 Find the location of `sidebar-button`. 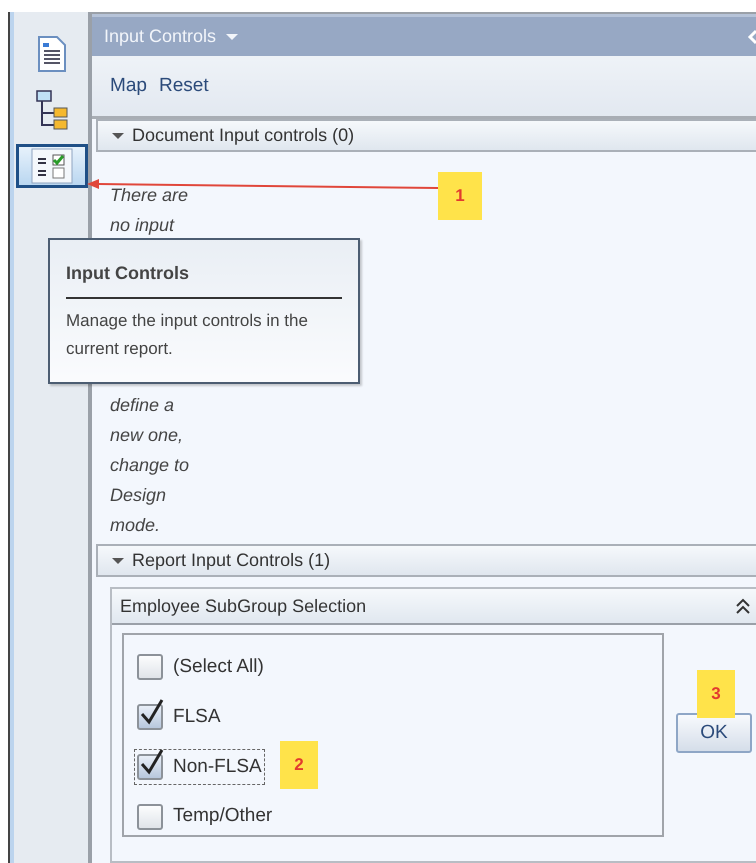

sidebar-button is located at coordinates (52, 166).